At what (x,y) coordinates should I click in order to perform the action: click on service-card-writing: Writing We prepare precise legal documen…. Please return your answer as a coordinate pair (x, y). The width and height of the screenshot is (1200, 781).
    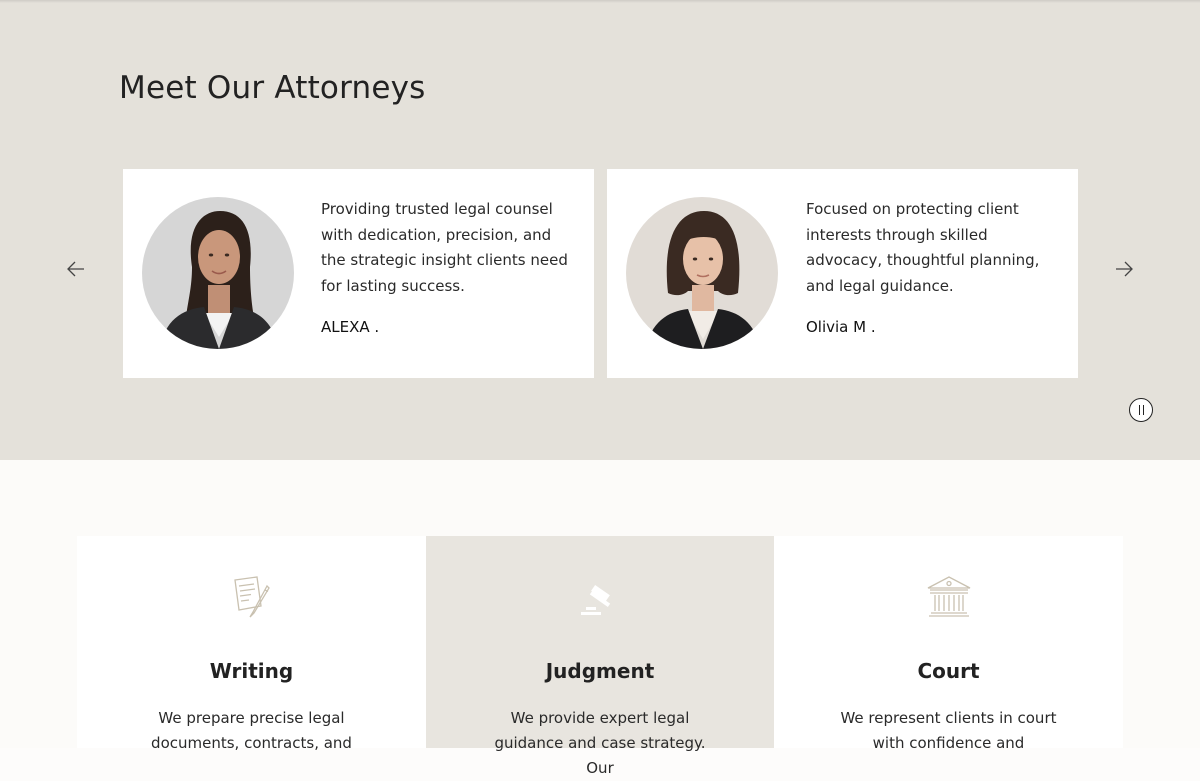
    Looking at the image, I should click on (251, 644).